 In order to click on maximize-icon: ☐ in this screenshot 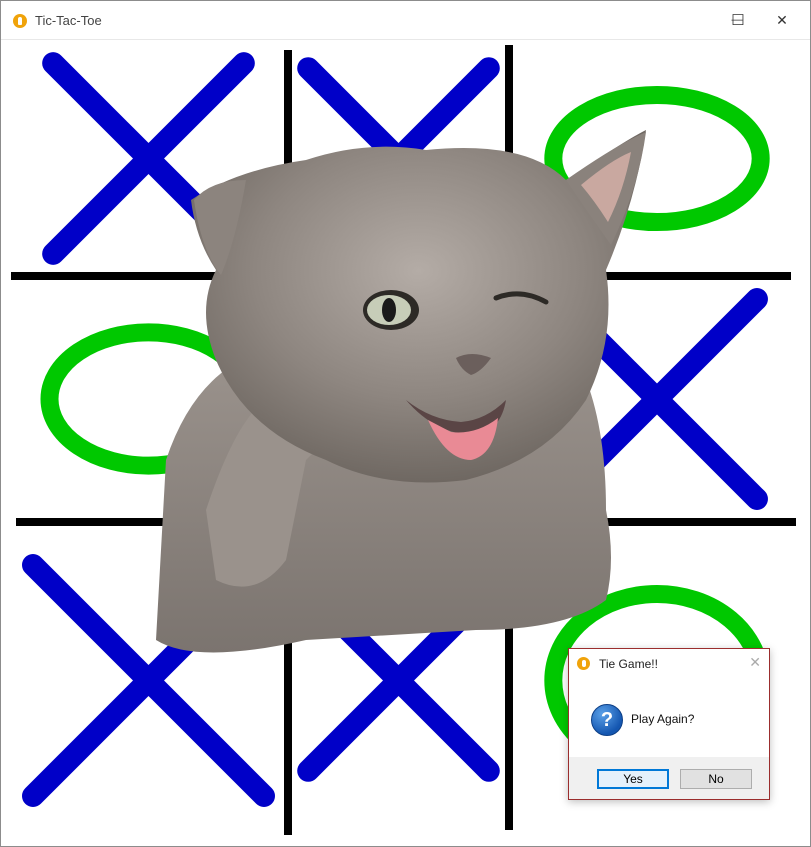, I will do `click(738, 20)`.